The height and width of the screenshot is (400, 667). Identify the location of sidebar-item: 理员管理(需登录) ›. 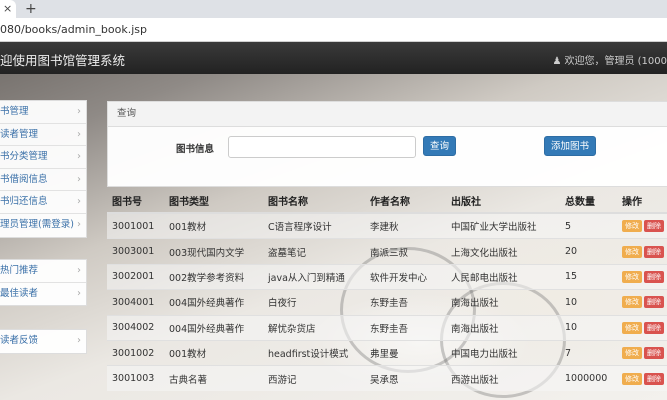
(43, 225).